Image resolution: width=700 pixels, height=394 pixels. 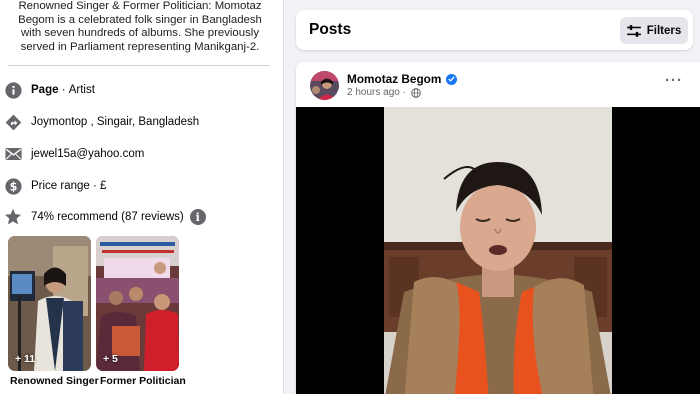 I want to click on album-thumbnail-former-politician: + 5, so click(x=137, y=303).